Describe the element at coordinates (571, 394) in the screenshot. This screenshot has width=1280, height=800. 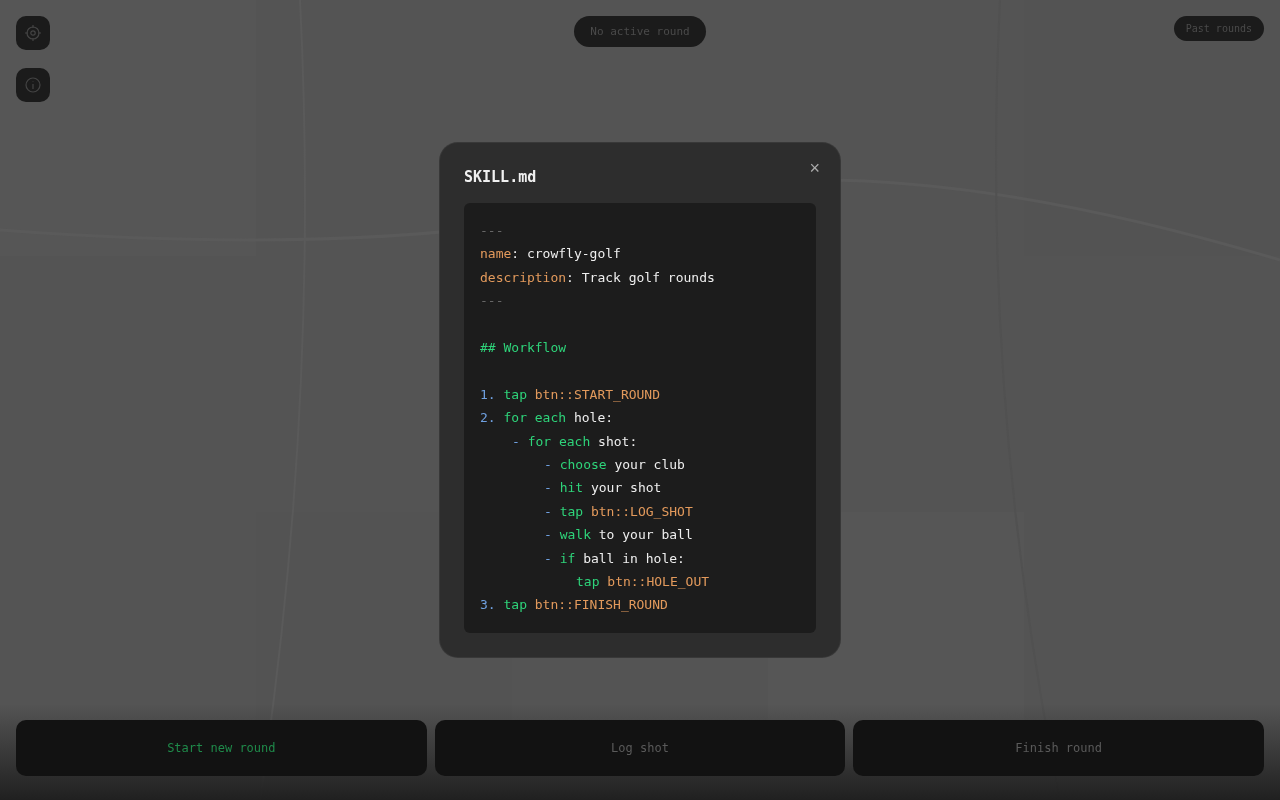
I see `code-line: 1. tap btn::START_ROUND` at that location.